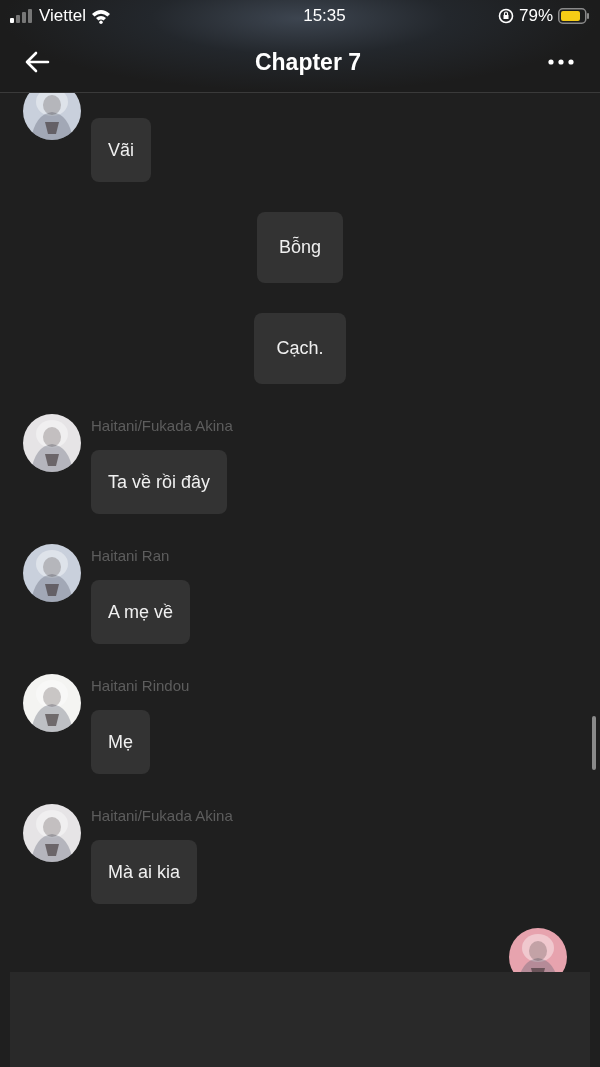 The height and width of the screenshot is (1067, 600). Describe the element at coordinates (300, 348) in the screenshot. I see `narration-bubble: Cạch.` at that location.